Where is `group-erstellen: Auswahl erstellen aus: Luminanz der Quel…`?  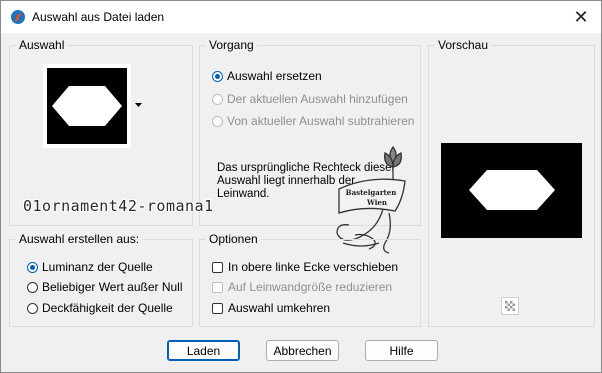
group-erstellen: Auswahl erstellen aus: Luminanz der Quel… is located at coordinates (101, 279).